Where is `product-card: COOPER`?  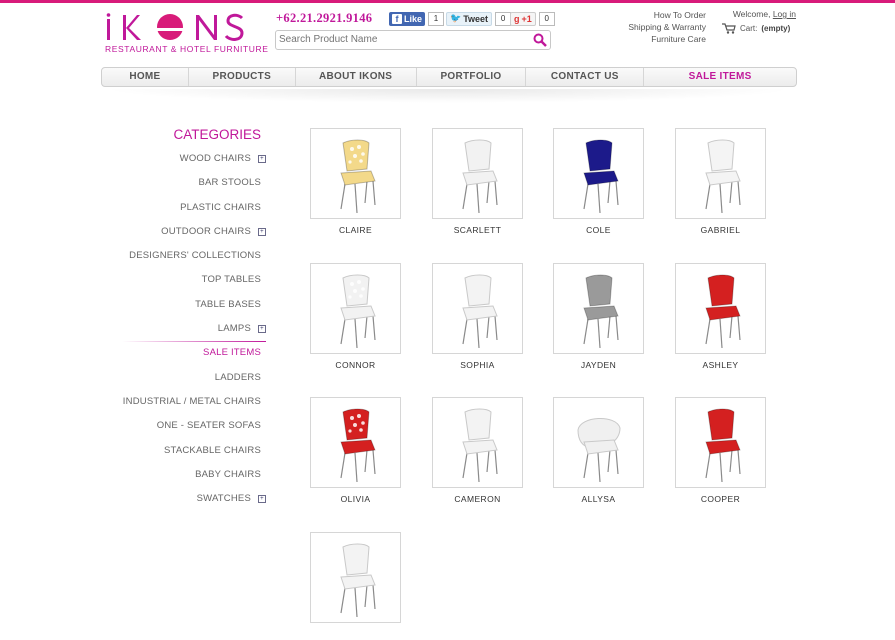 product-card: COOPER is located at coordinates (720, 451).